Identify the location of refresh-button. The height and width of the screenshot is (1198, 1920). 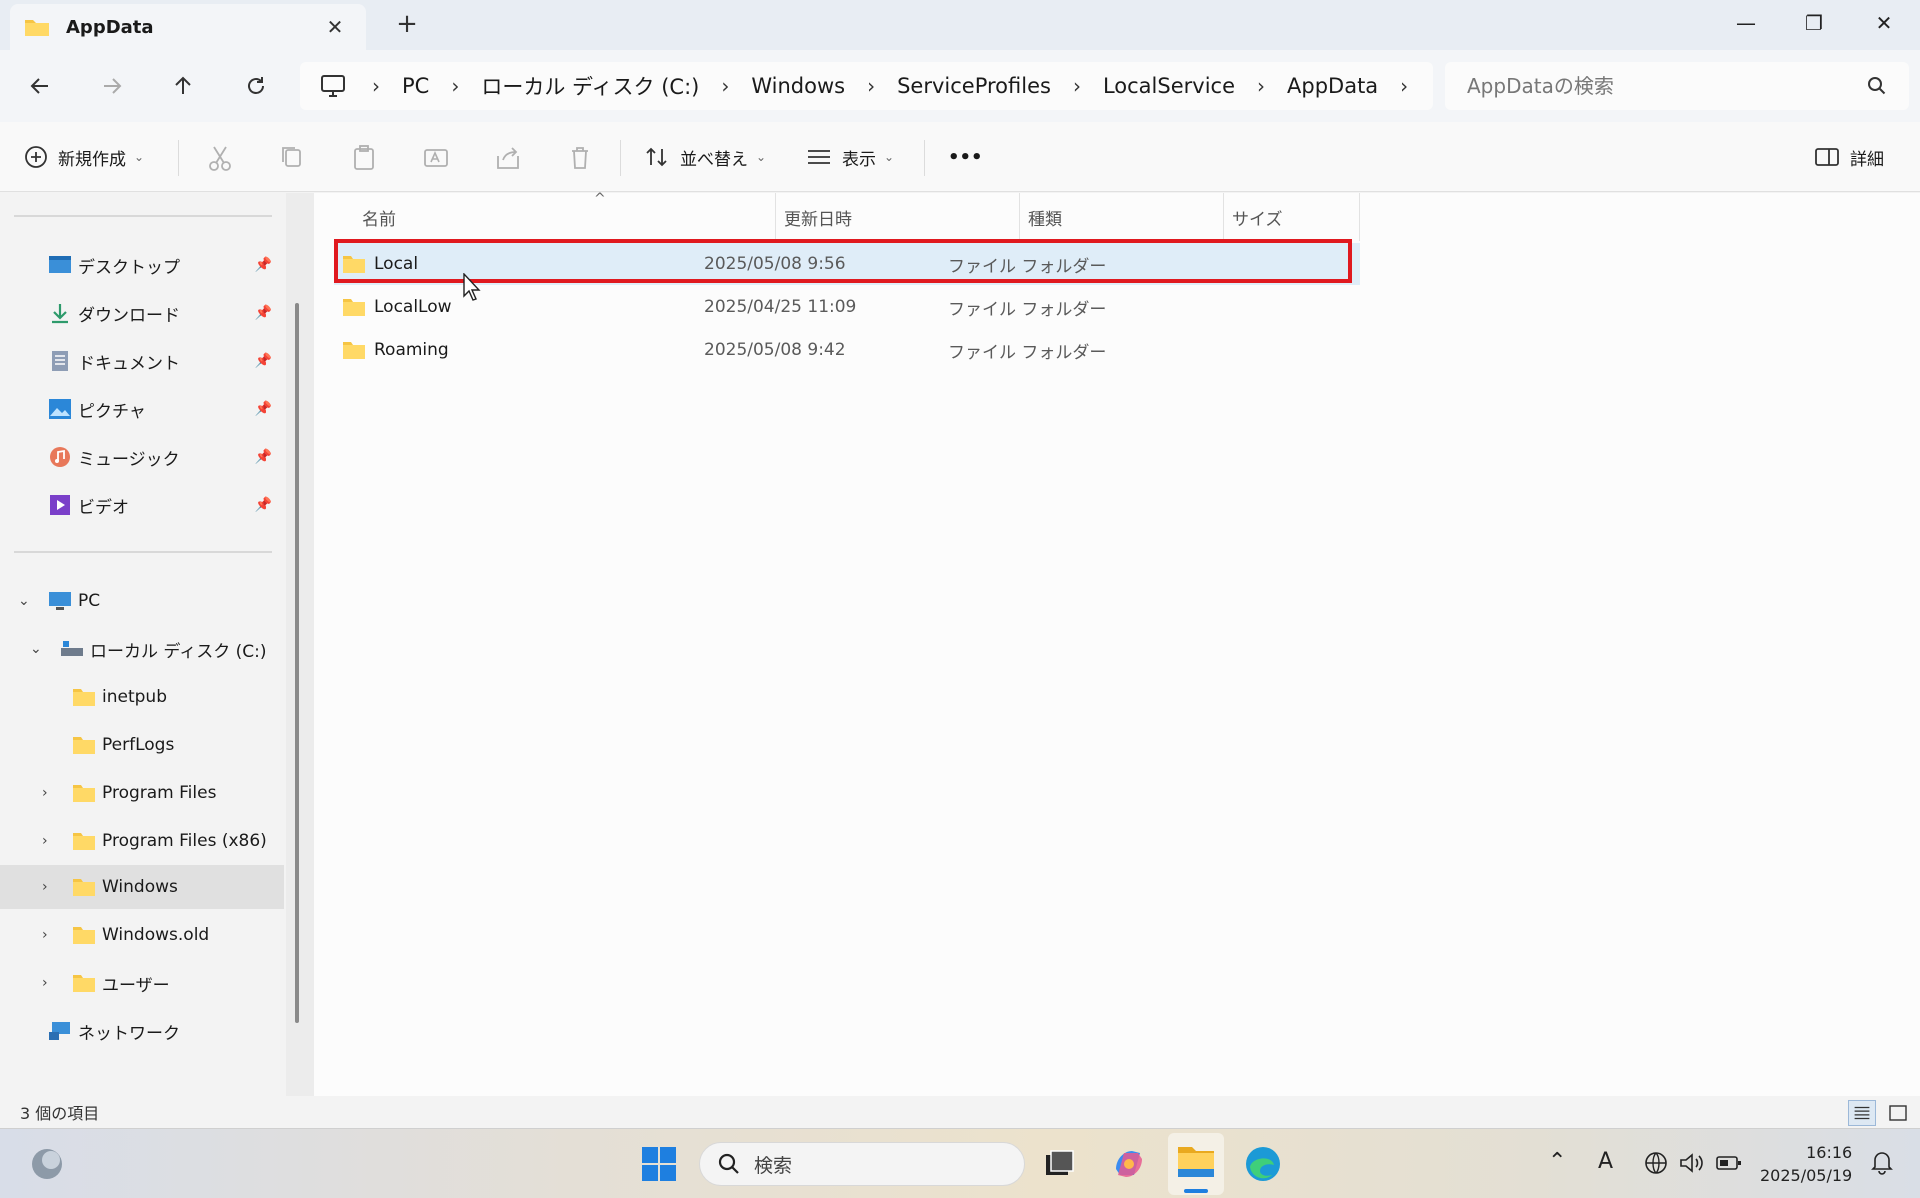
(256, 86).